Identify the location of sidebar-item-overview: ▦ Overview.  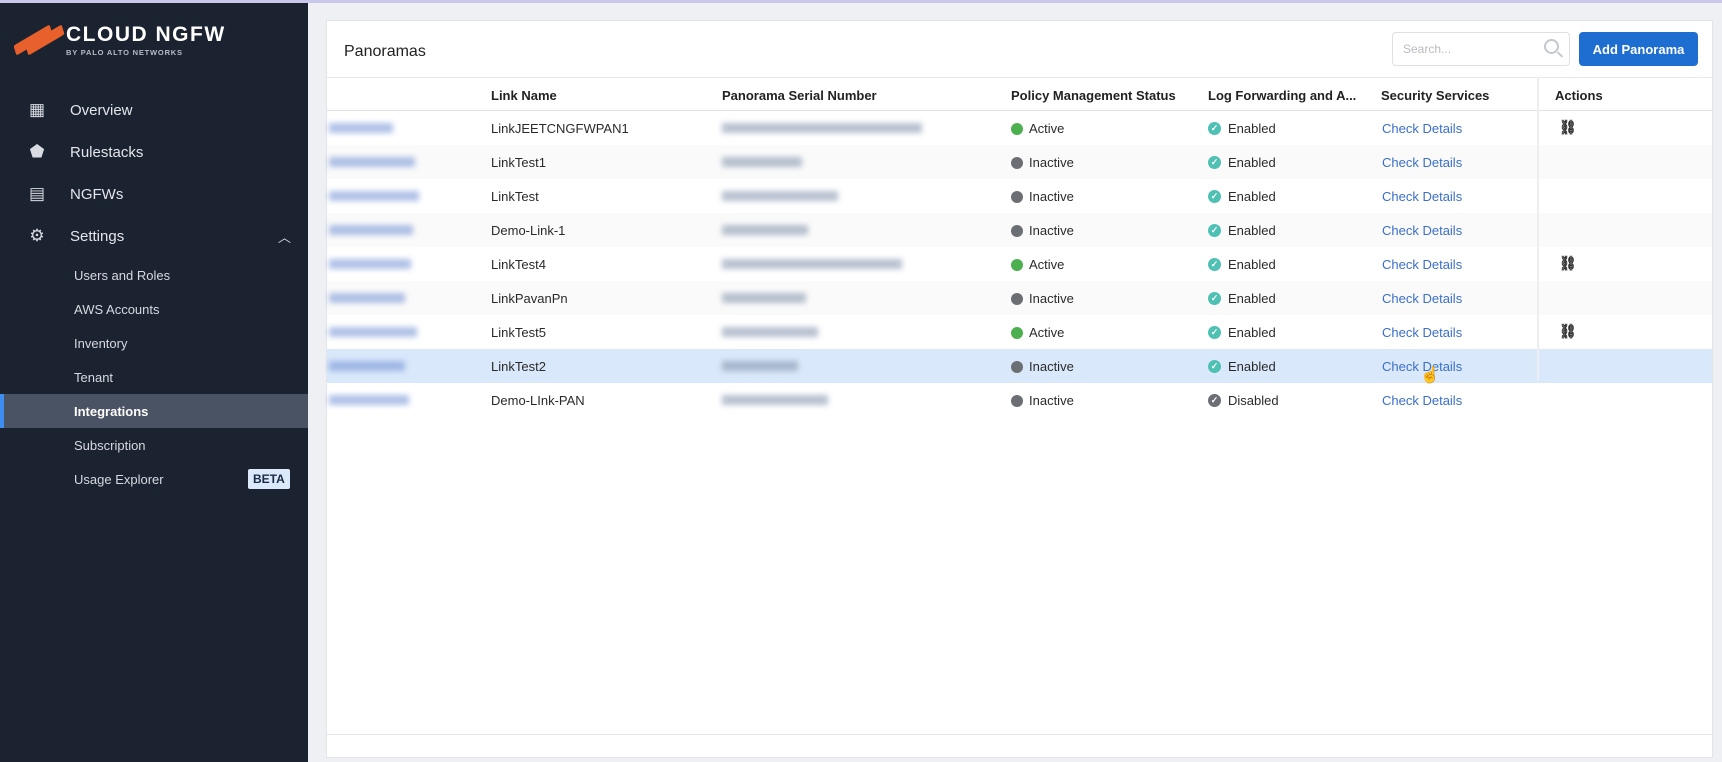
(154, 110).